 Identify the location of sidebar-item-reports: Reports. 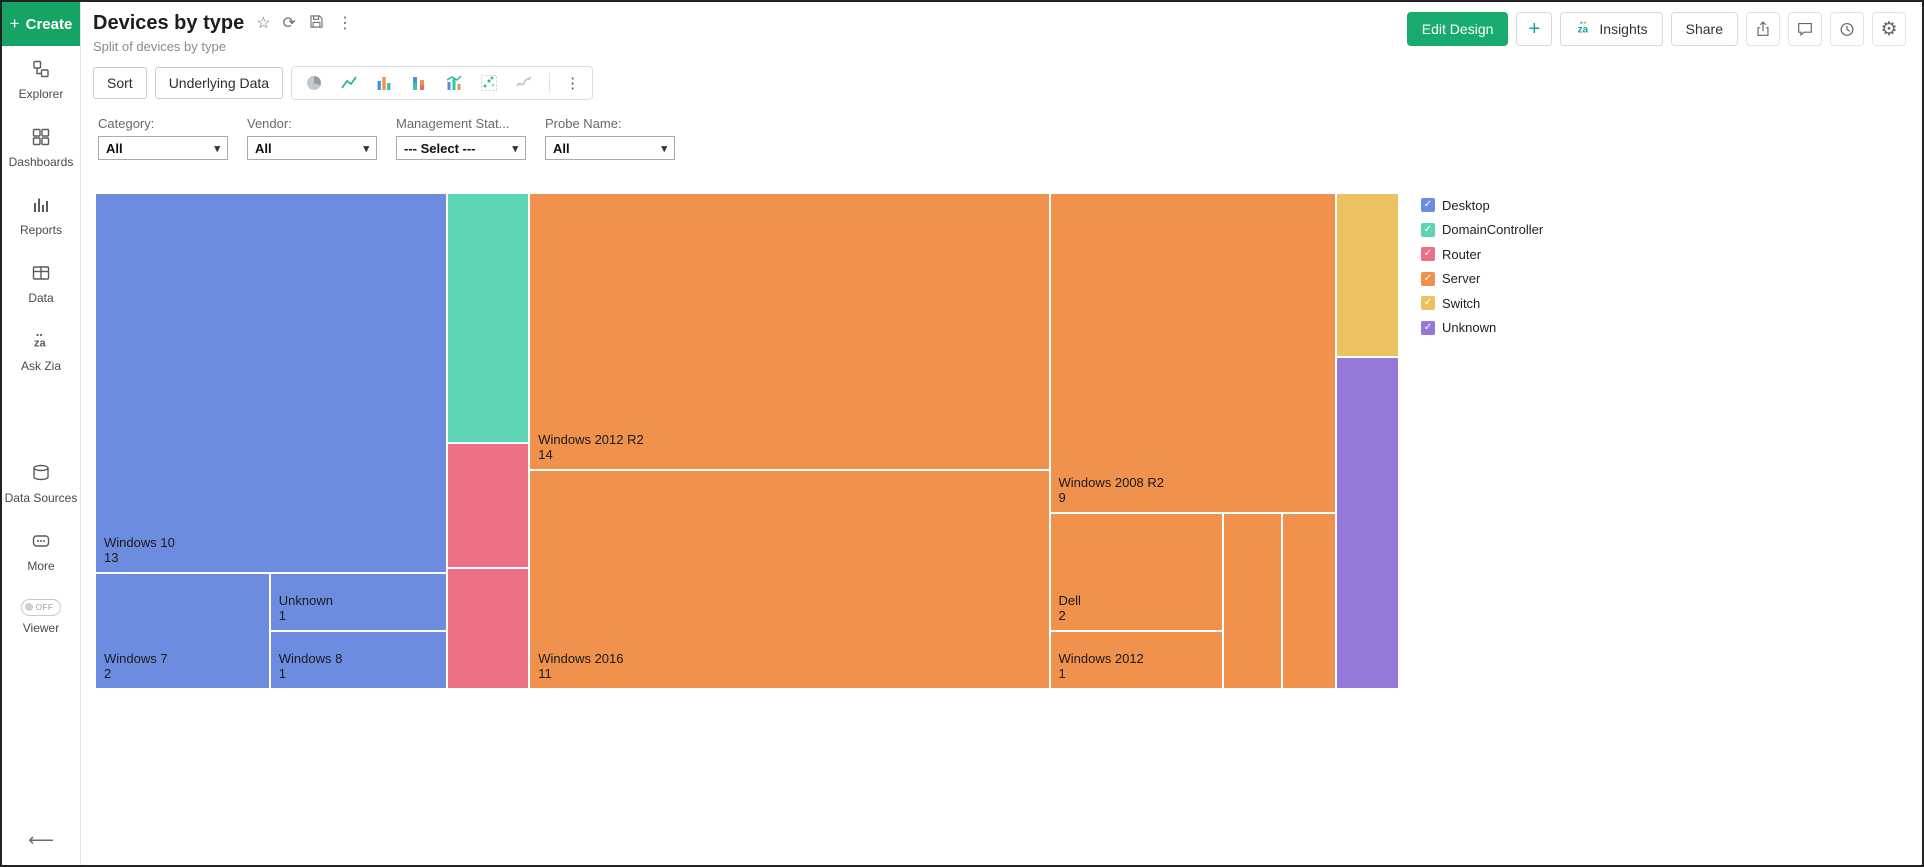
(41, 216).